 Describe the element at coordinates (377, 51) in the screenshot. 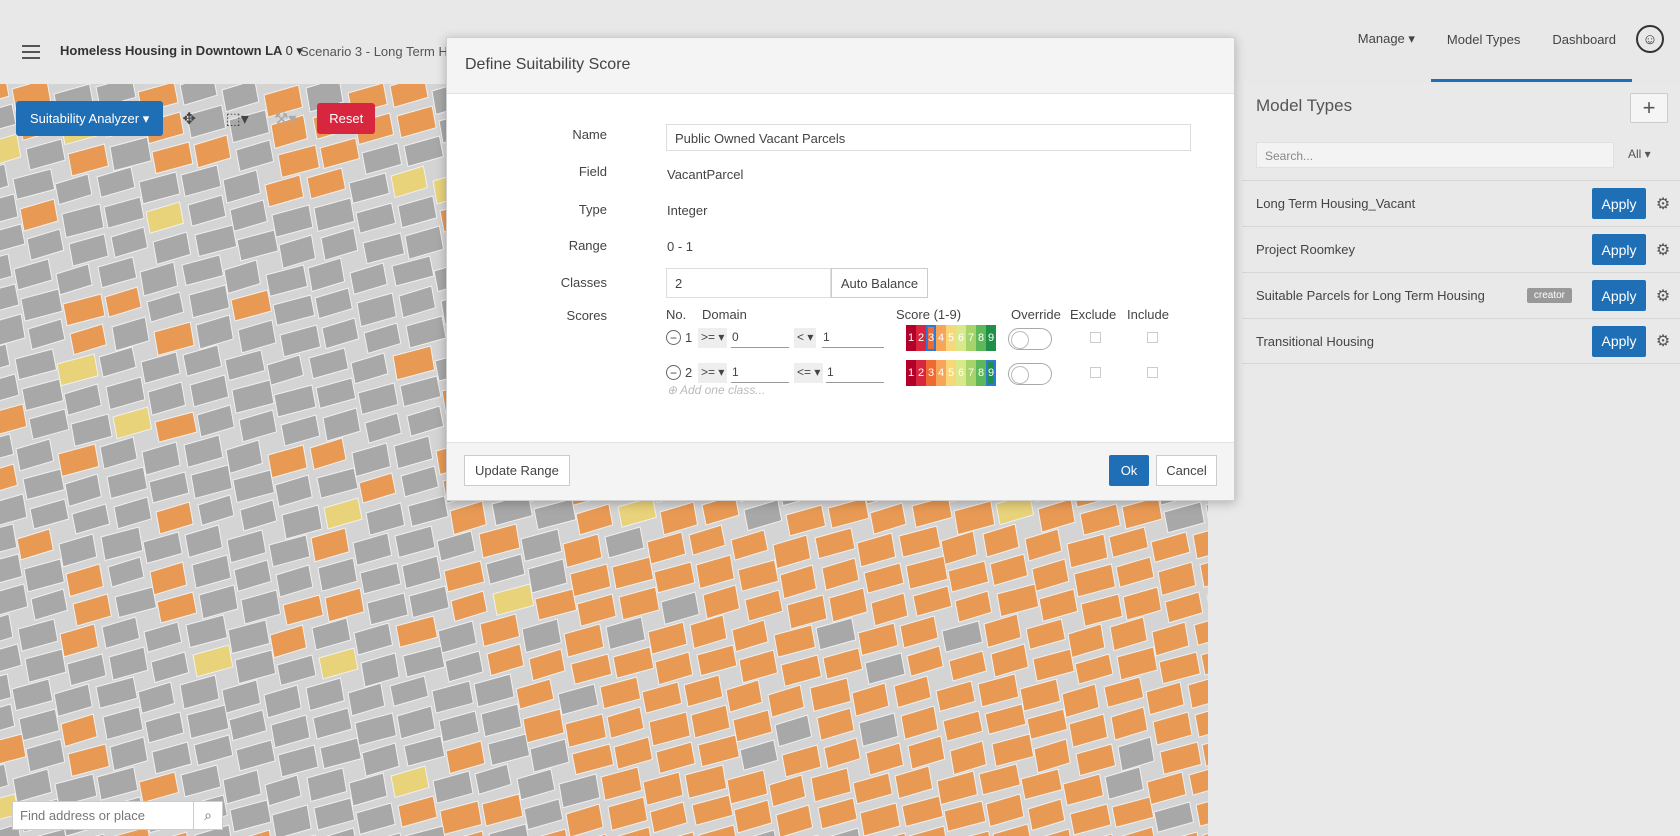

I see `scenario-selector: Scenario 3 - Long Term Ho` at that location.